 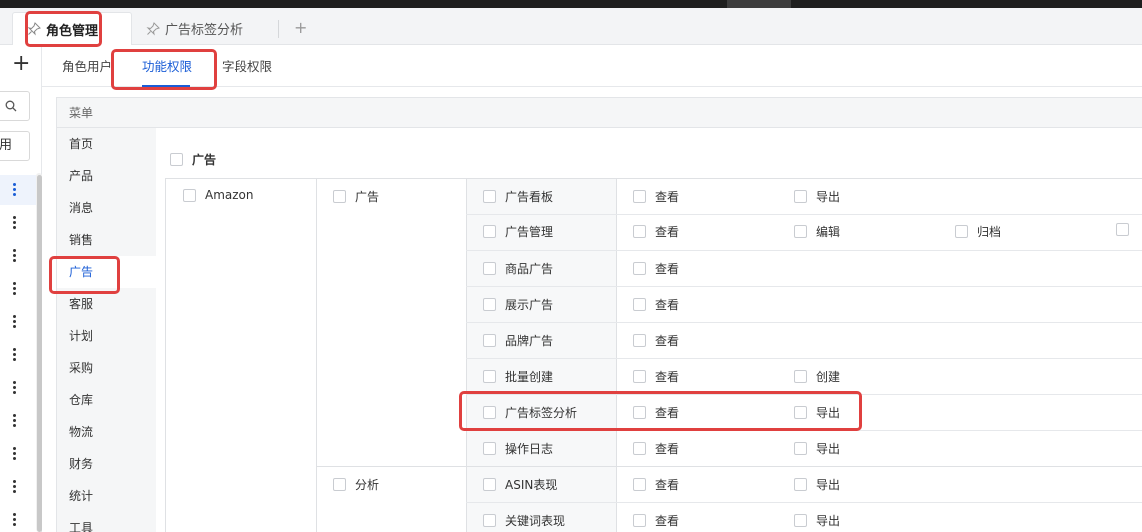 I want to click on menu-item-message: 消息, so click(x=106, y=208).